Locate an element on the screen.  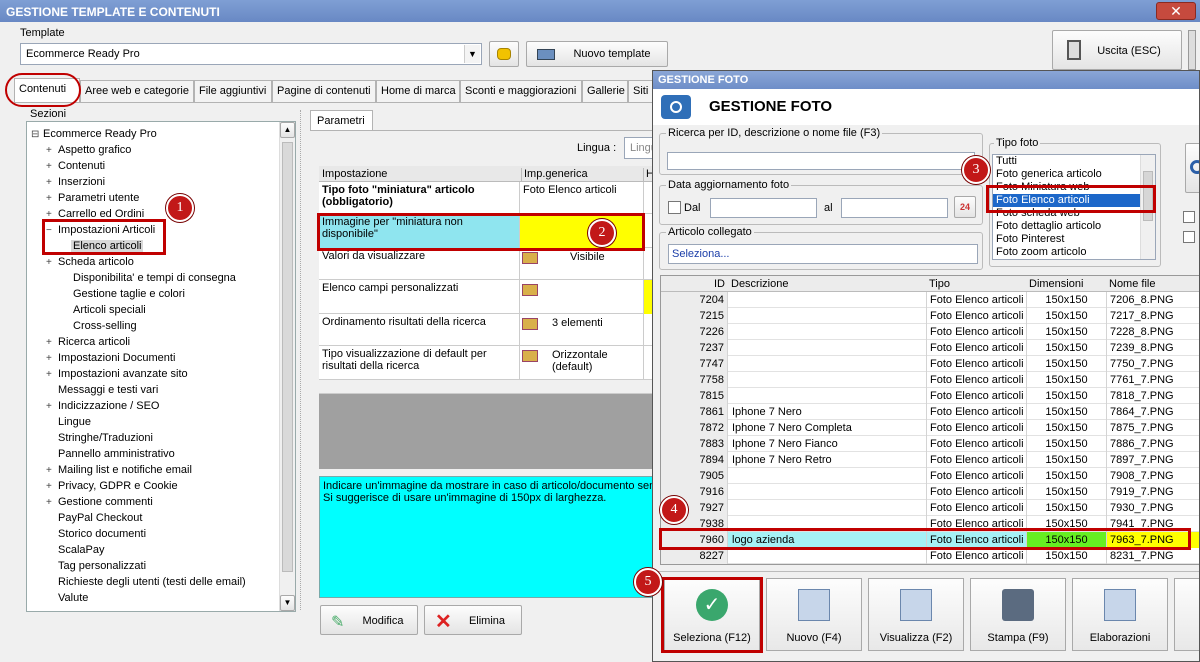
calendar-icon: 24 is located at coordinates (965, 207).